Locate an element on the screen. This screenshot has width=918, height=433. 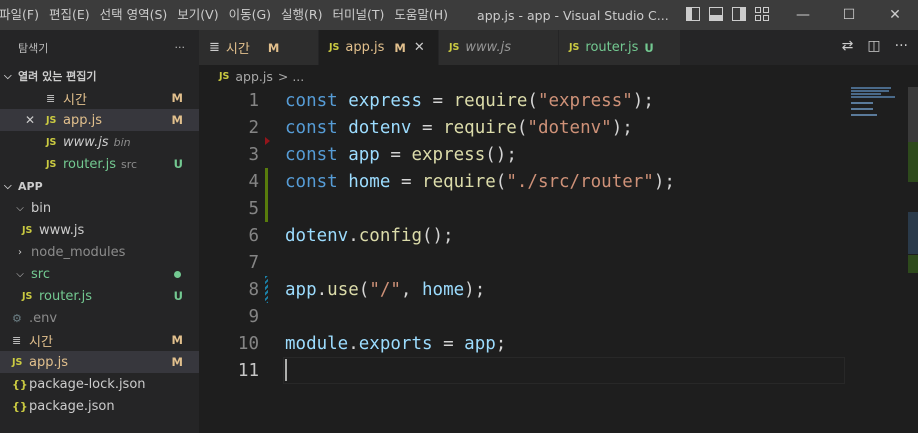
file-label: router.js is located at coordinates (66, 296).